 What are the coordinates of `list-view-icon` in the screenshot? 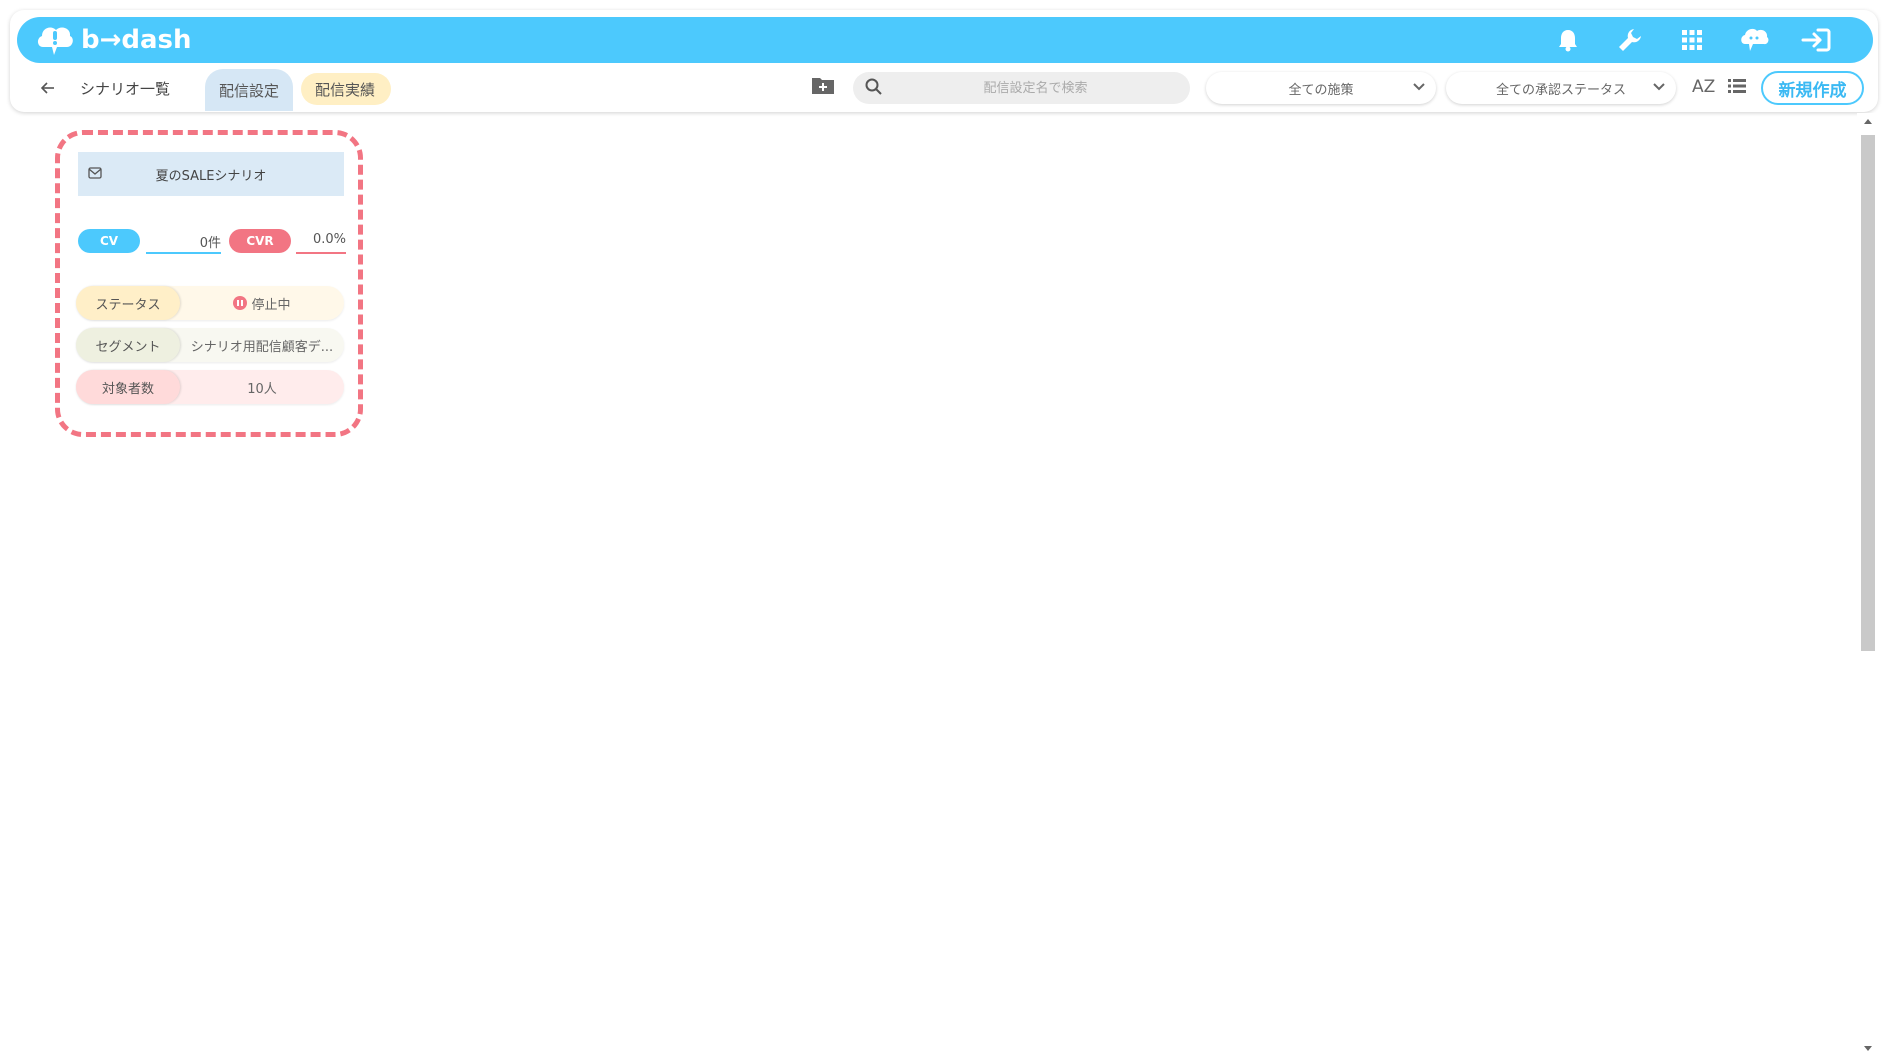 It's located at (1737, 88).